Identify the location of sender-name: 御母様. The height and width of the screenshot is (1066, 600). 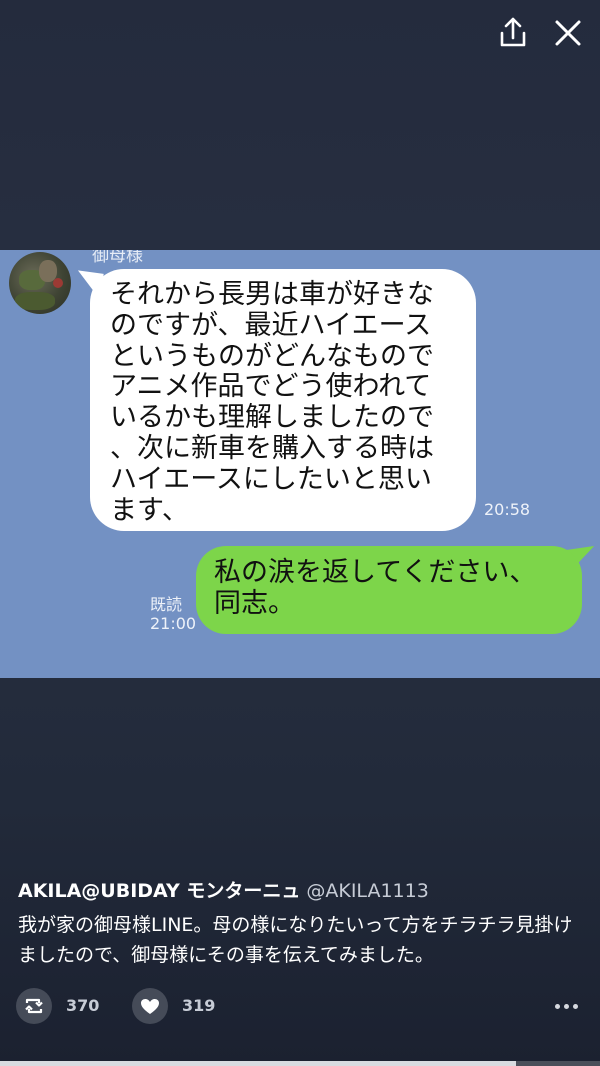
(117, 258).